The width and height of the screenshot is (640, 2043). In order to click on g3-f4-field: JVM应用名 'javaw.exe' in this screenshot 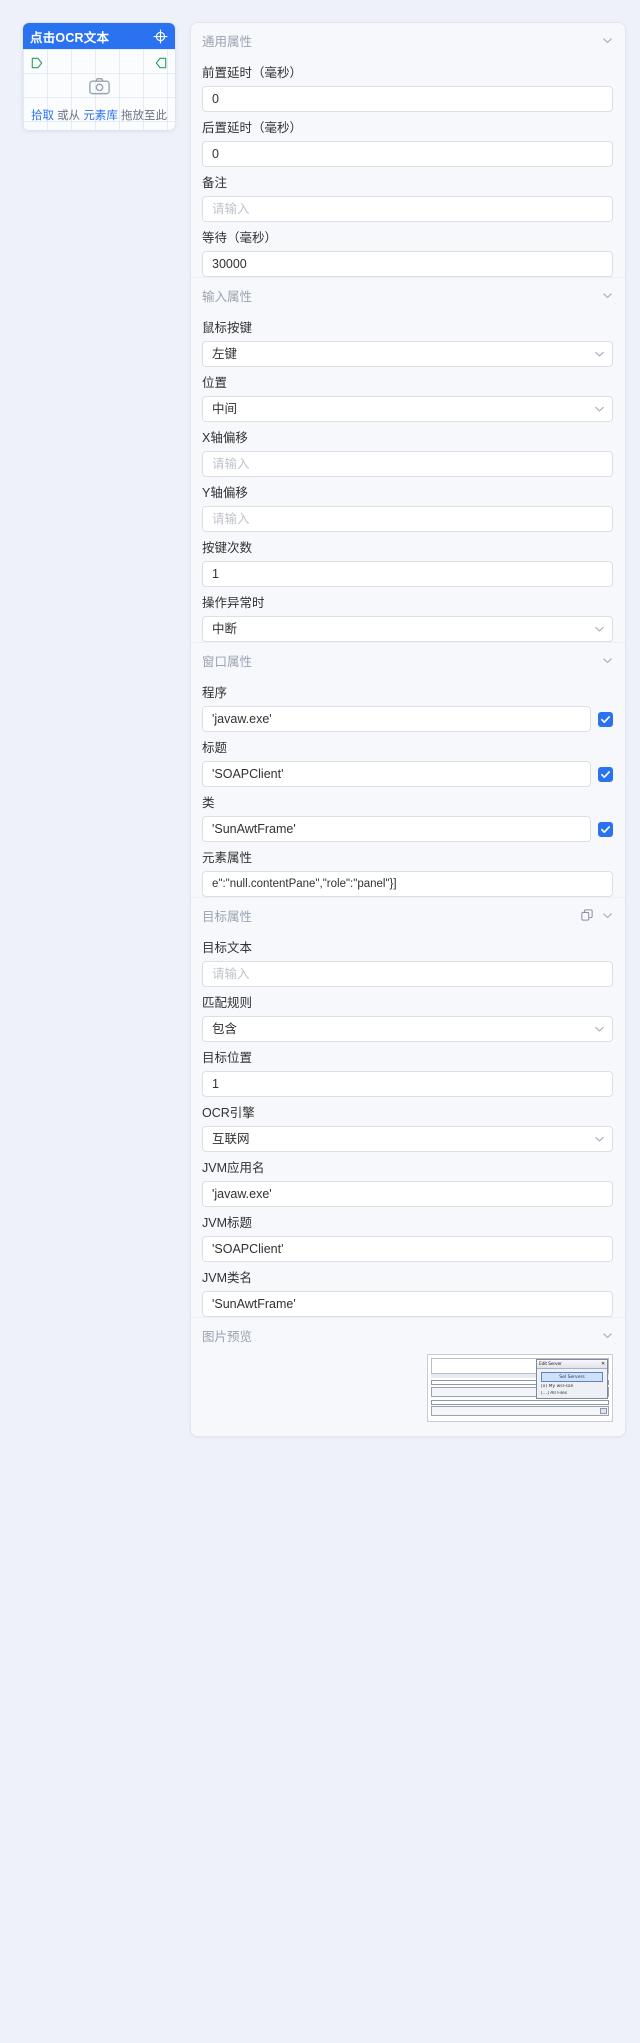, I will do `click(408, 1184)`.